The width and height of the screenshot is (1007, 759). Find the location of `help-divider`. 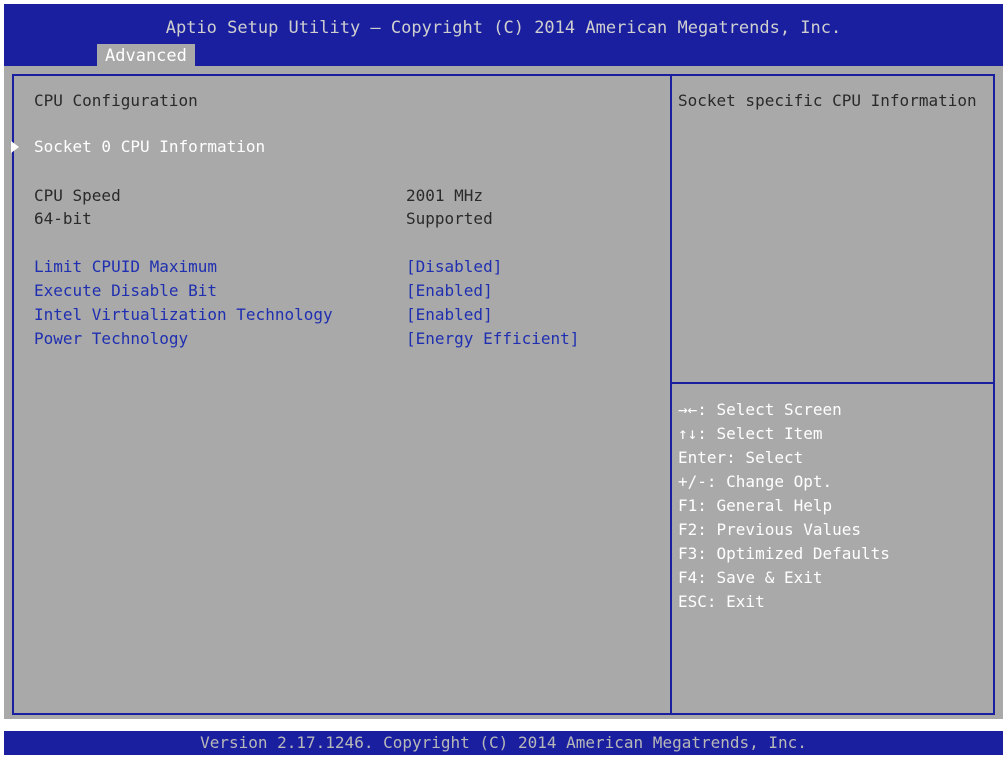

help-divider is located at coordinates (833, 383).